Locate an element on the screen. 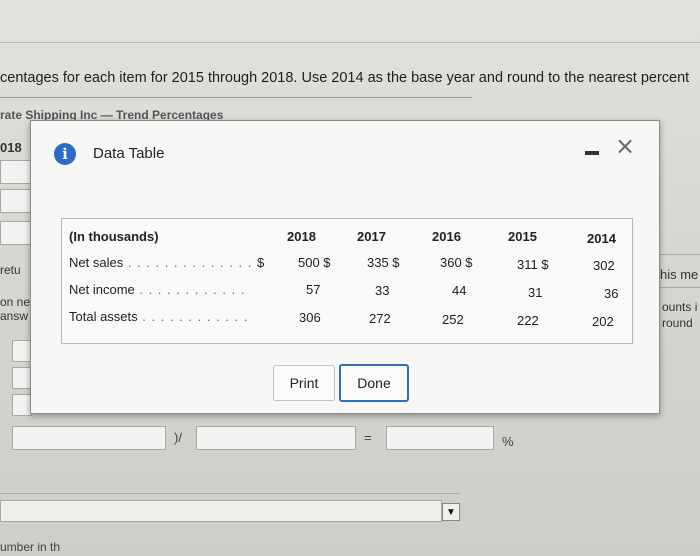 The width and height of the screenshot is (700, 556). dialog-header: i Data Table × is located at coordinates (345, 151).